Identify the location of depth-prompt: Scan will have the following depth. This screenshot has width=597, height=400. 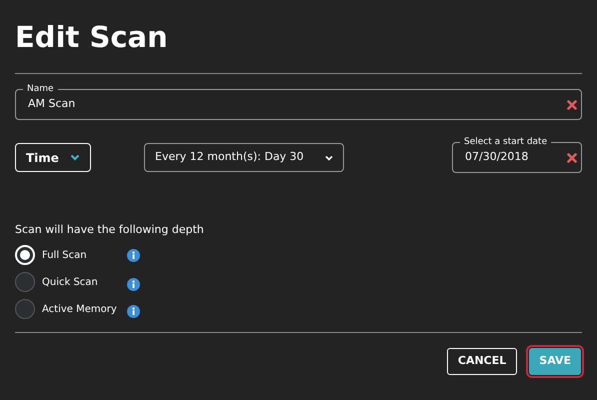
(110, 230).